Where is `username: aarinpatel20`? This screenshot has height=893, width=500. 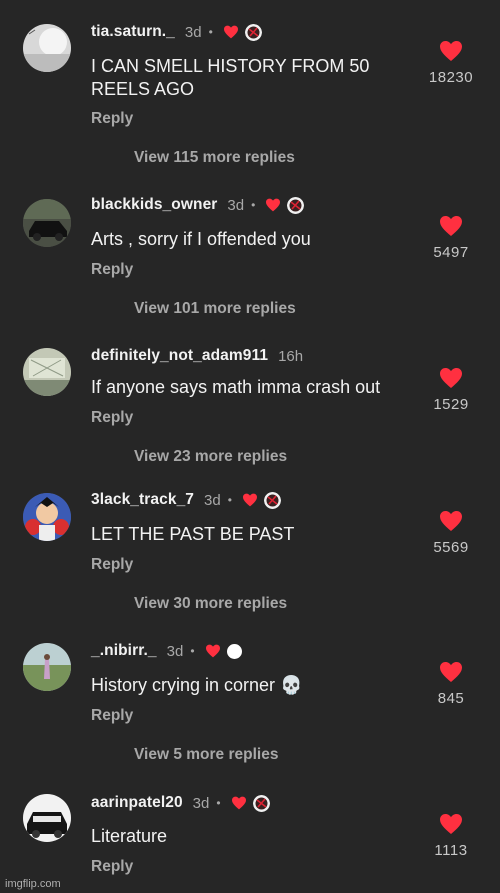
username: aarinpatel20 is located at coordinates (137, 803).